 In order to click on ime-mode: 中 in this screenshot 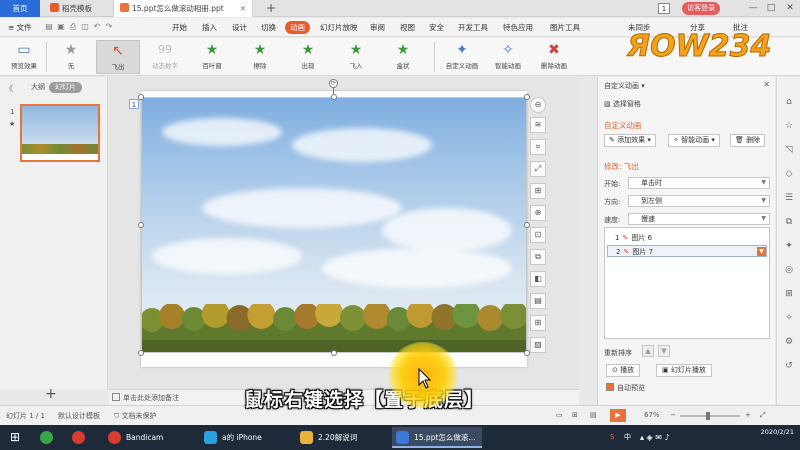, I will do `click(627, 437)`.